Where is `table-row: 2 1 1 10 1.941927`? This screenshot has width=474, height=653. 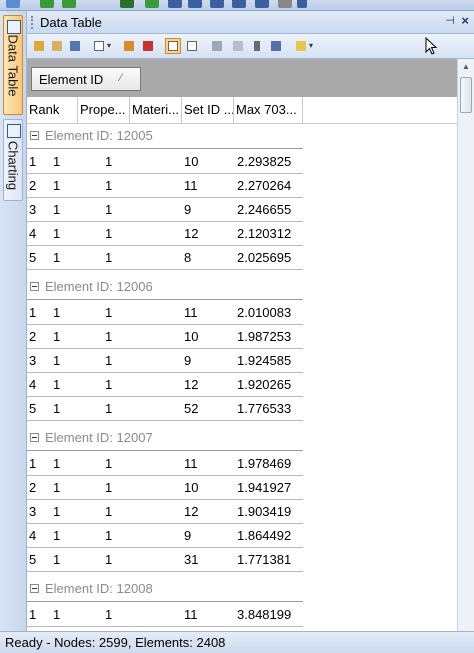 table-row: 2 1 1 10 1.941927 is located at coordinates (165, 488).